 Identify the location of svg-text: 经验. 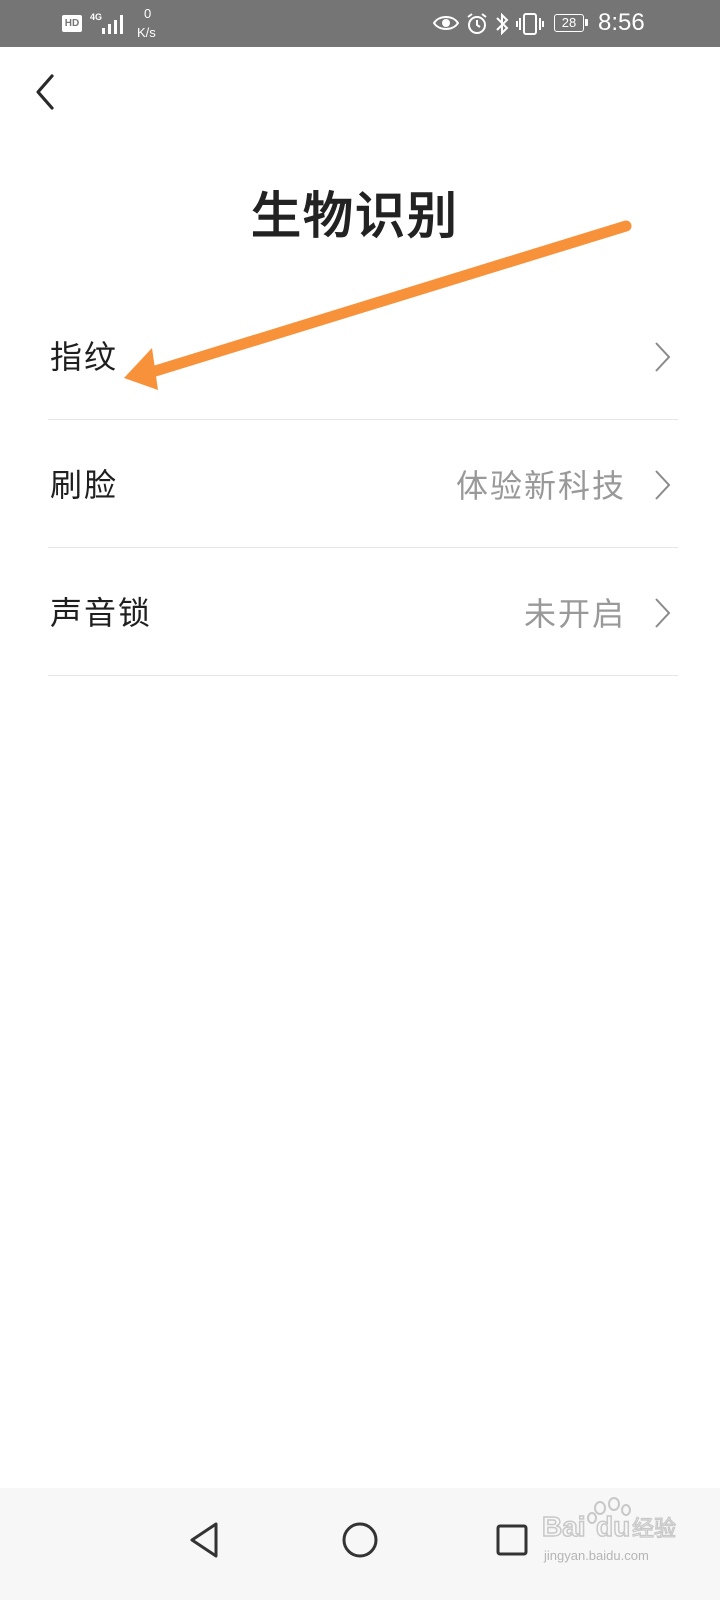
(654, 1529).